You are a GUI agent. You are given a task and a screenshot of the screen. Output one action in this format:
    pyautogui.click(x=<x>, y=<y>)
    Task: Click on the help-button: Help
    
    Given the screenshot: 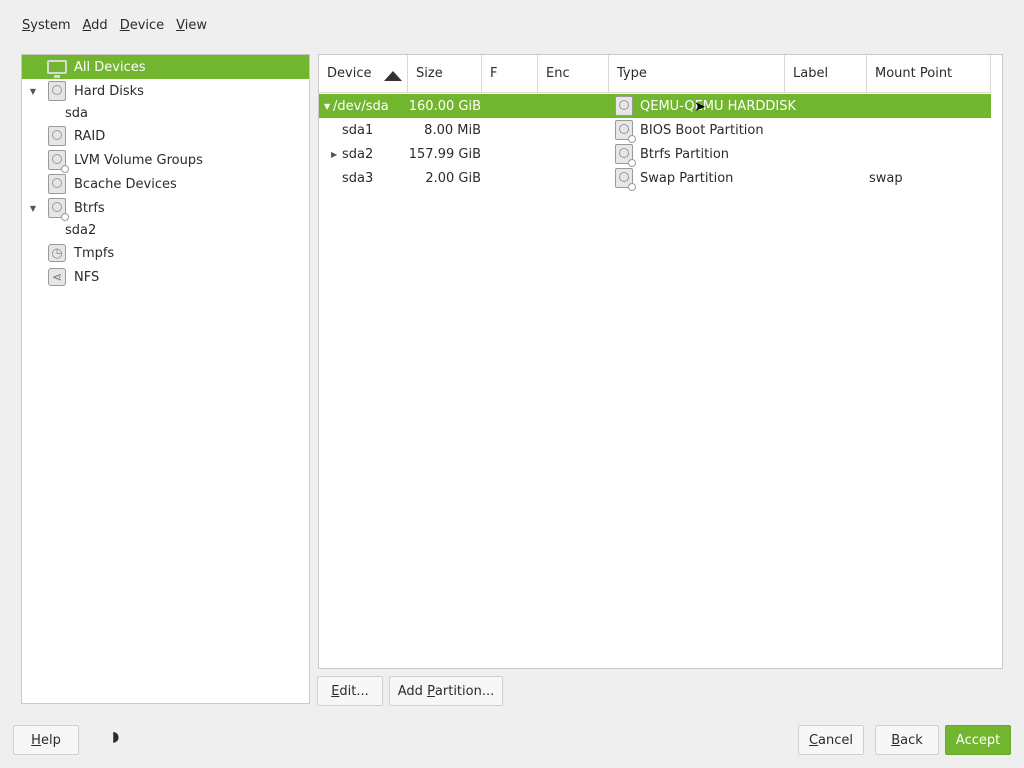 What is the action you would take?
    pyautogui.click(x=46, y=740)
    